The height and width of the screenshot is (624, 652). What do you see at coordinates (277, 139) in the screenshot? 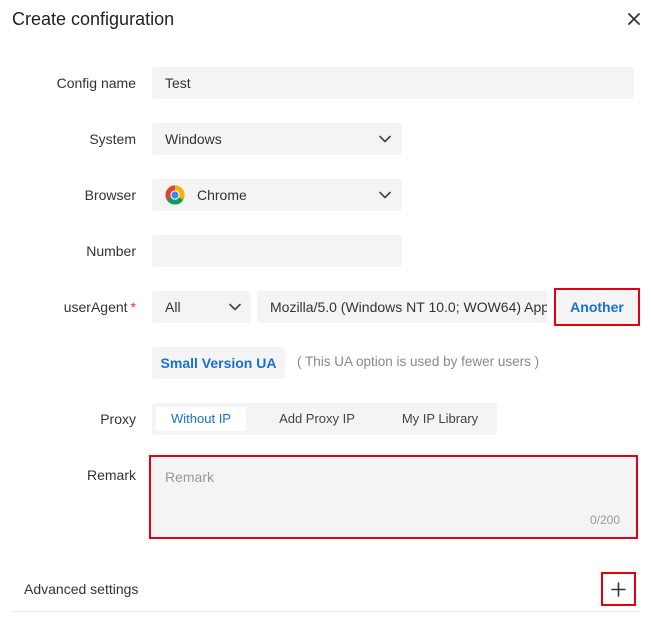
I see `system-select: Windows` at bounding box center [277, 139].